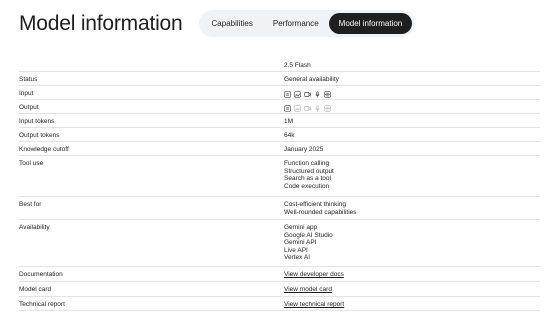 This screenshot has height=328, width=553. Describe the element at coordinates (39, 135) in the screenshot. I see `row-label-output-tokens: Output tokens` at that location.